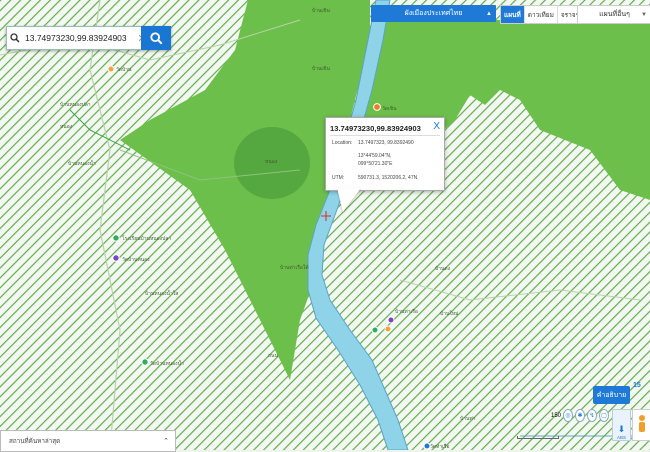 Image resolution: width=650 pixels, height=452 pixels. What do you see at coordinates (641, 425) in the screenshot?
I see `pegman-icon` at bounding box center [641, 425].